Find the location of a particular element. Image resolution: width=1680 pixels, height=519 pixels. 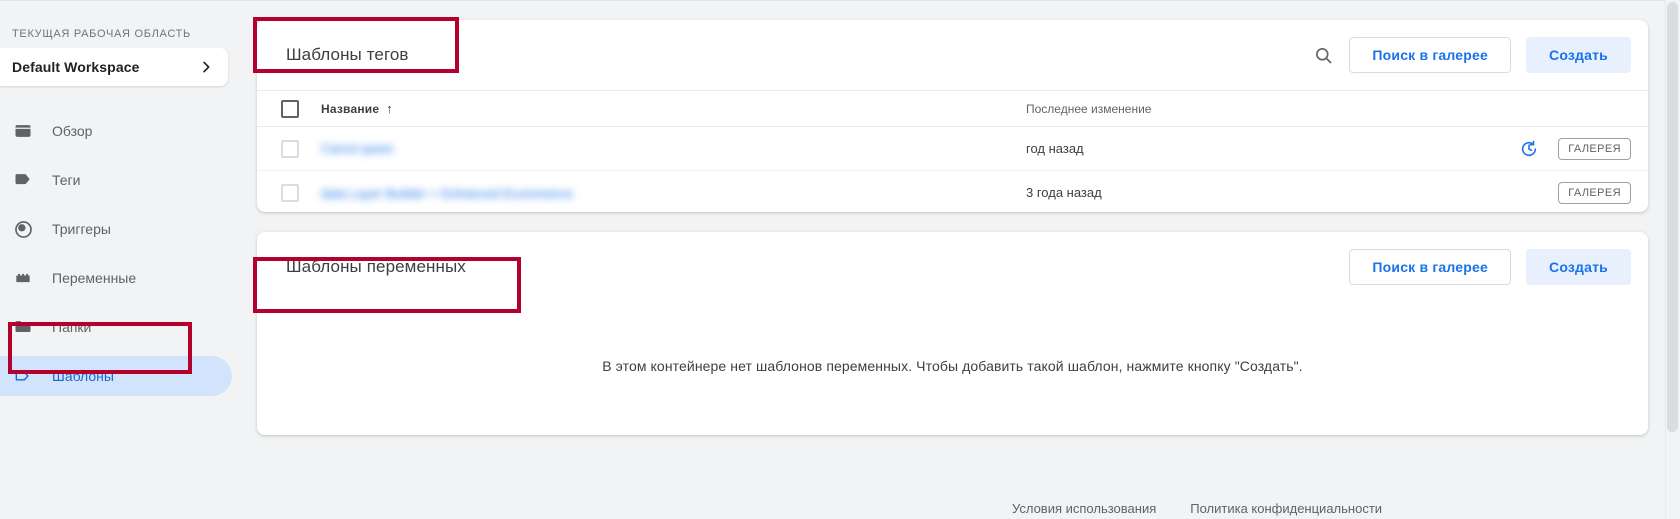

sidebar-item-label: Триггеры is located at coordinates (81, 229).